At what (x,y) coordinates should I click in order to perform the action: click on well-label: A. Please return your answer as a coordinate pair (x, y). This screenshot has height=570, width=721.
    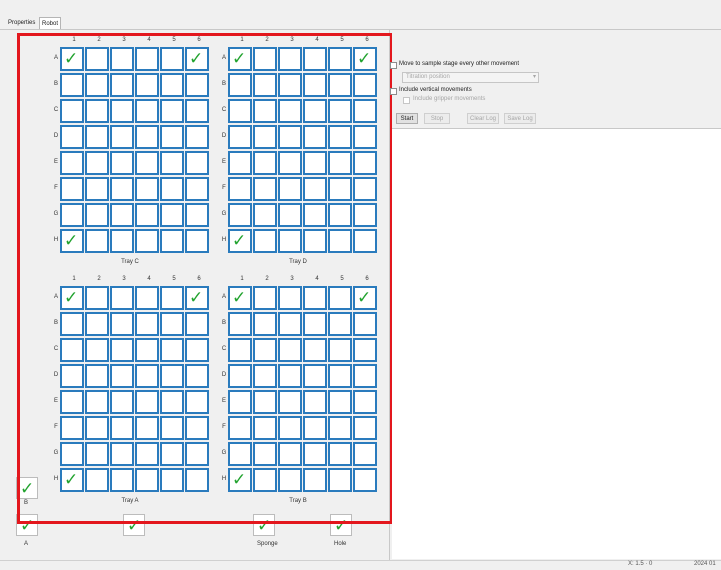
    Looking at the image, I should click on (26, 544).